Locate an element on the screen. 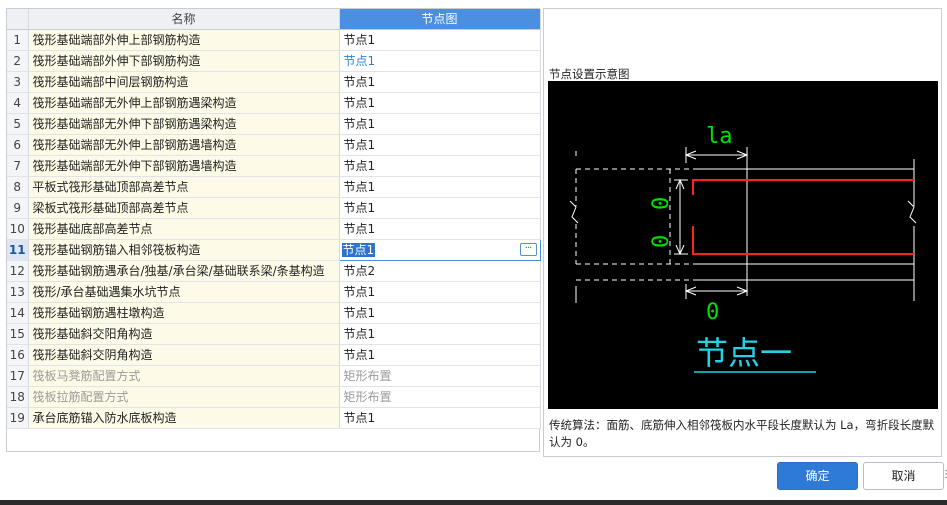  table-empty-area is located at coordinates (273, 439).